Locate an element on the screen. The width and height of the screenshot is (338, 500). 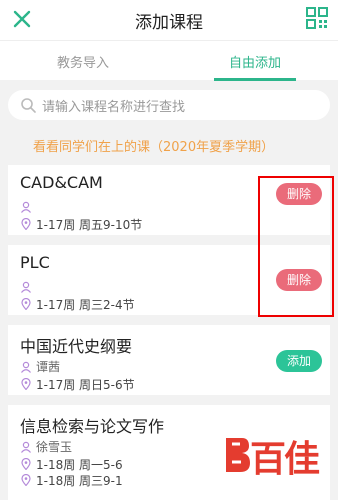
tab-free-add: 自由添加 is located at coordinates (255, 61).